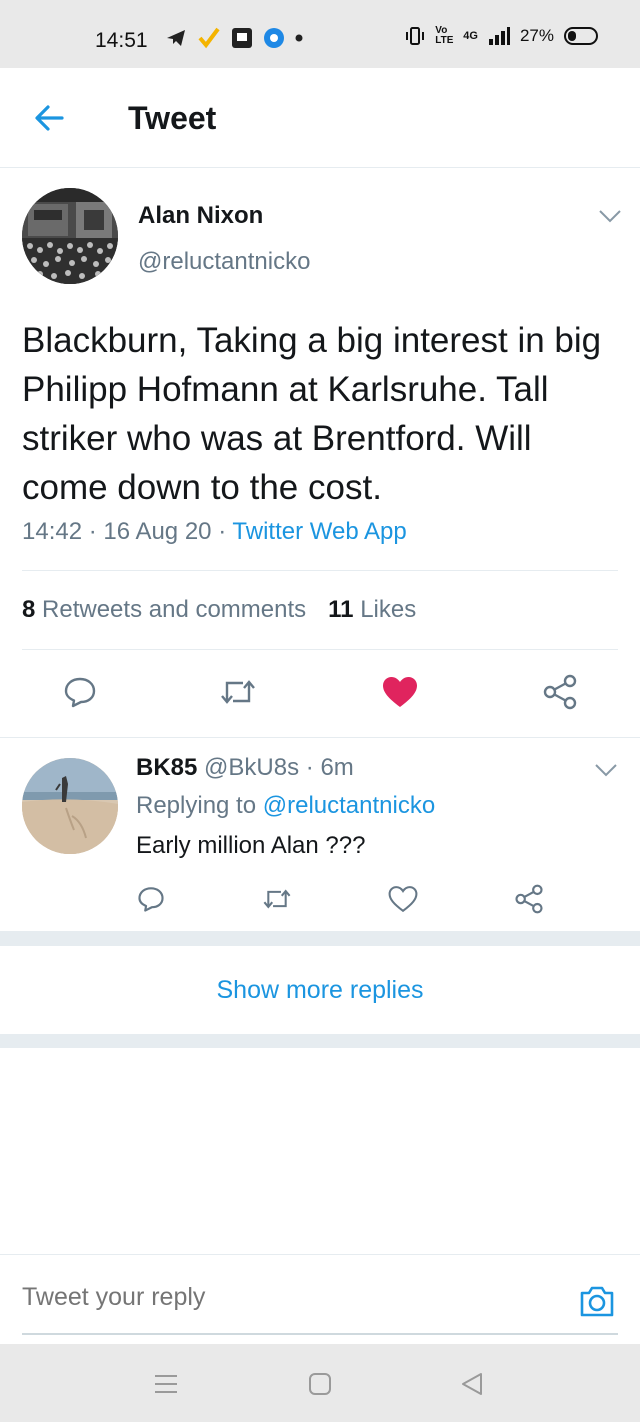 Image resolution: width=640 pixels, height=1422 pixels. Describe the element at coordinates (174, 609) in the screenshot. I see `retweets-label: Retweets and comments` at that location.